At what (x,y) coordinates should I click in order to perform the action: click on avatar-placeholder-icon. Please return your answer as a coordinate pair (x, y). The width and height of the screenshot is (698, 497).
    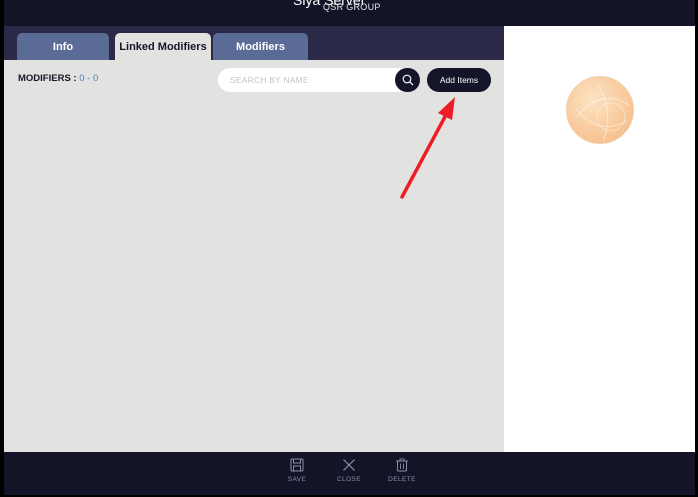
    Looking at the image, I should click on (600, 110).